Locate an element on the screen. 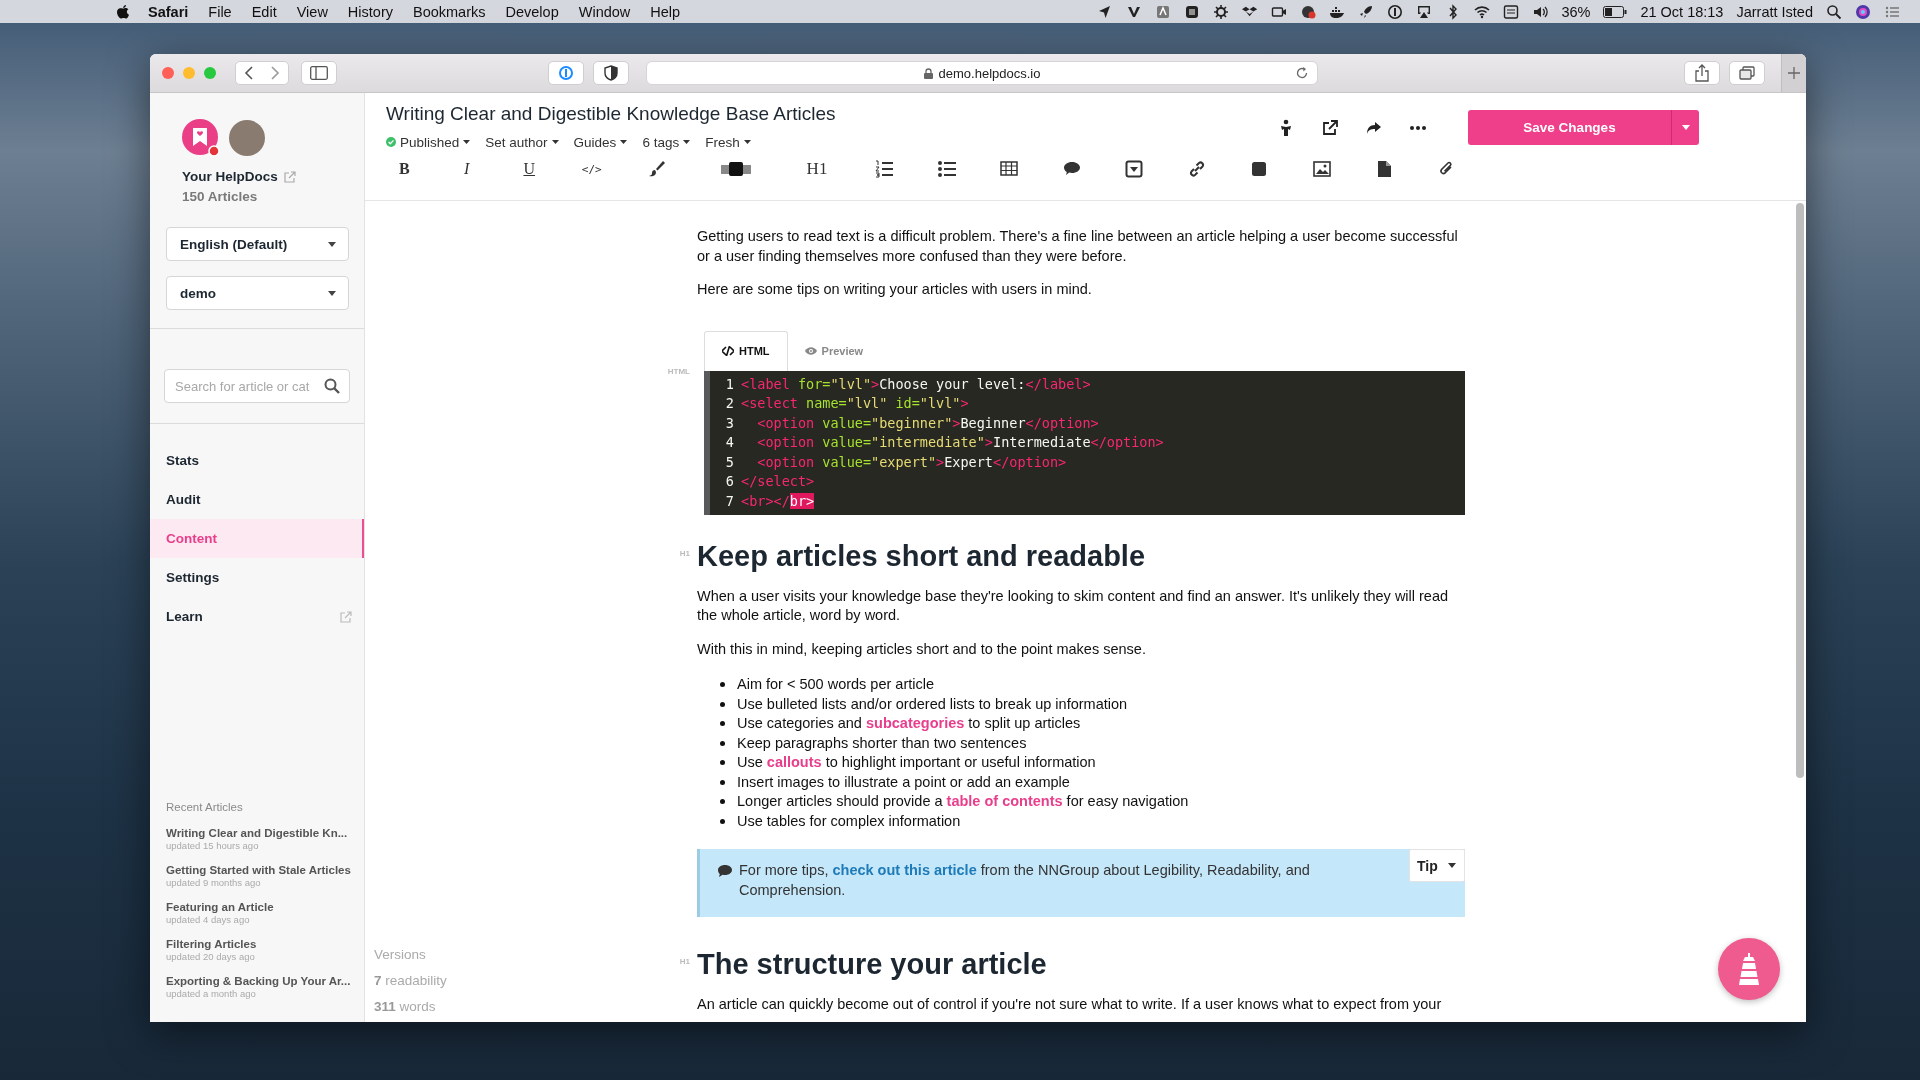 This screenshot has height=1080, width=1920. link: subcategories is located at coordinates (915, 723).